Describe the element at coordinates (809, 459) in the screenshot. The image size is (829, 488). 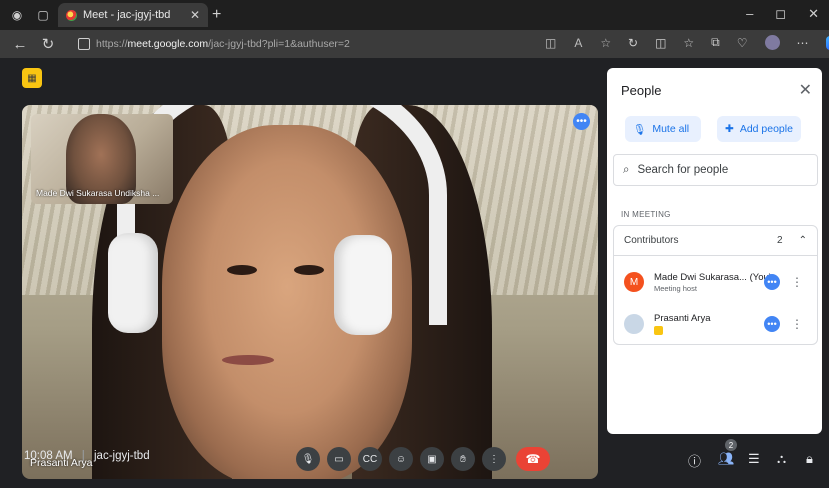
I see `host-controls-lock-icon: 🔒︎` at that location.